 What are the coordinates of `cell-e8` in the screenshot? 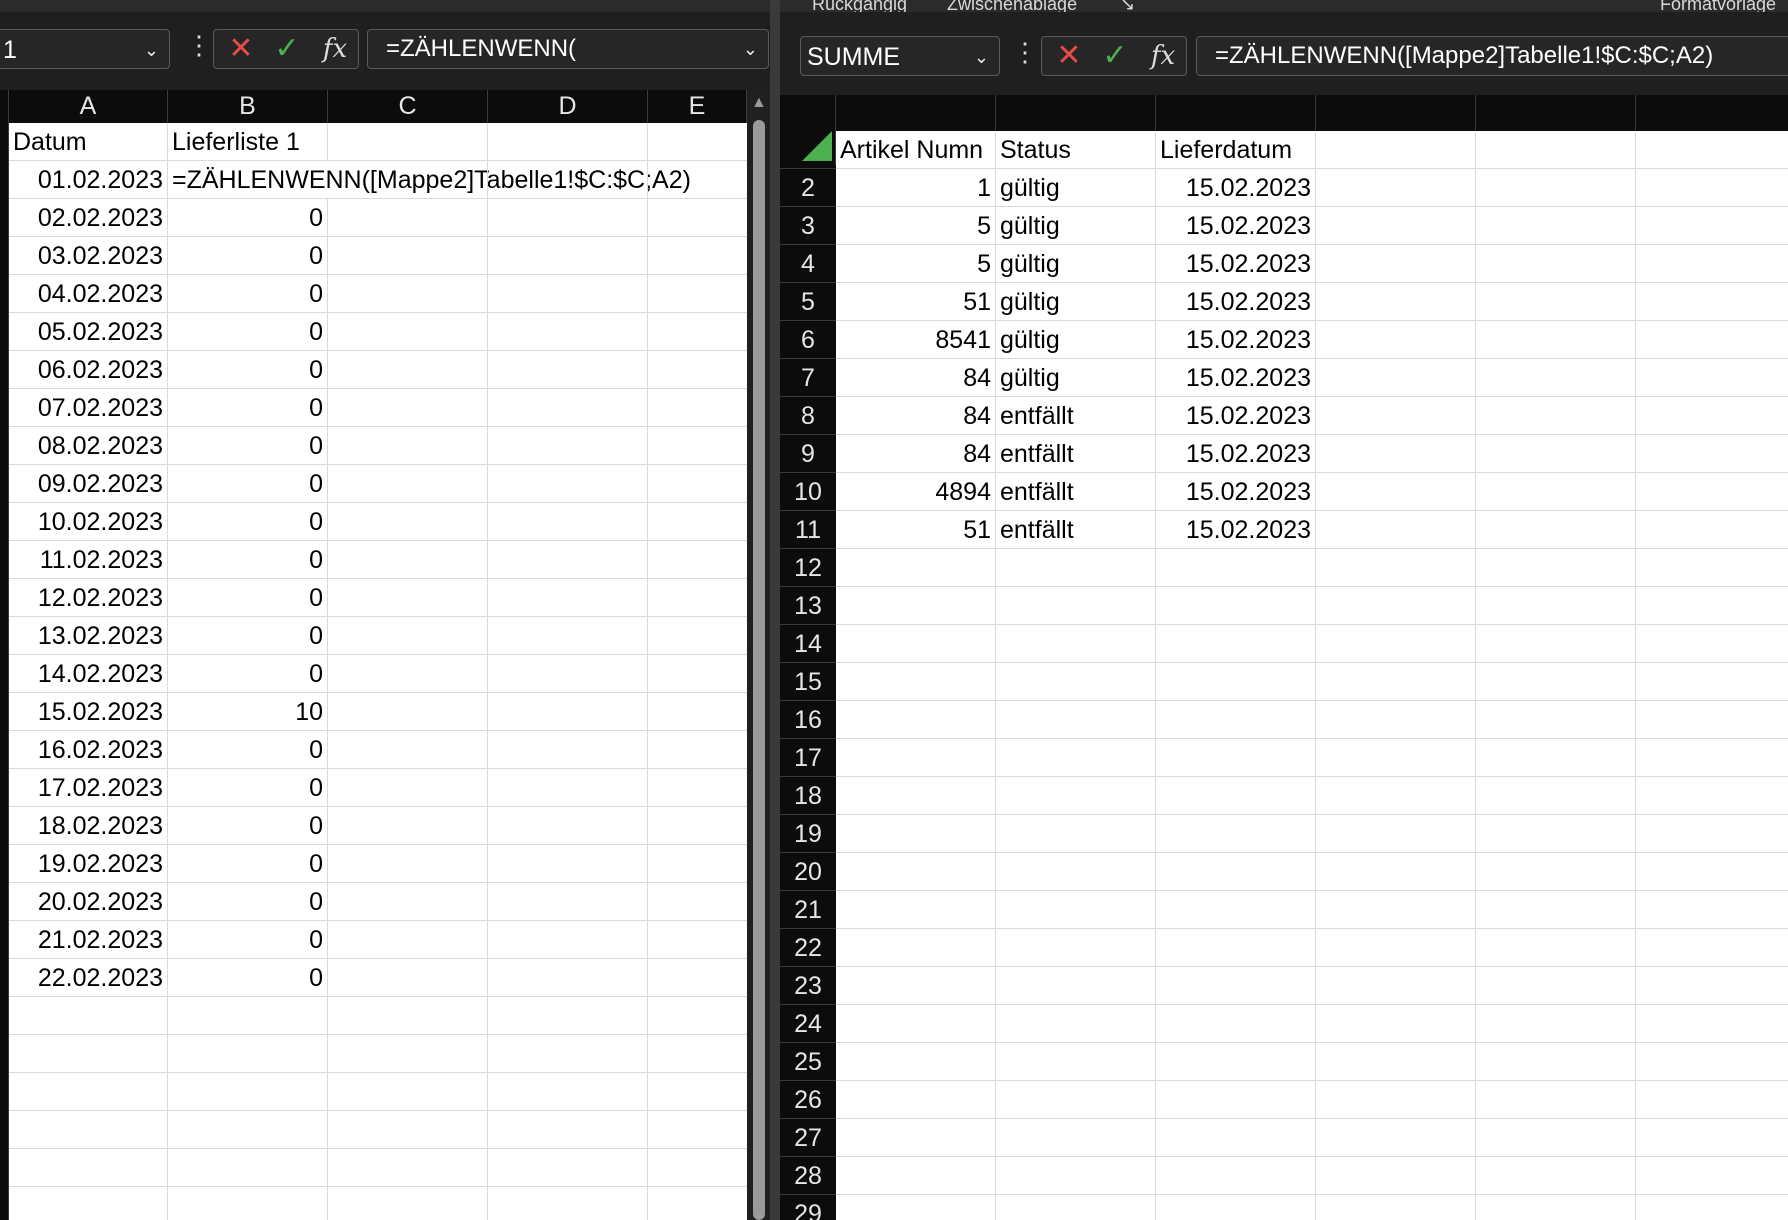 It's located at (697, 408).